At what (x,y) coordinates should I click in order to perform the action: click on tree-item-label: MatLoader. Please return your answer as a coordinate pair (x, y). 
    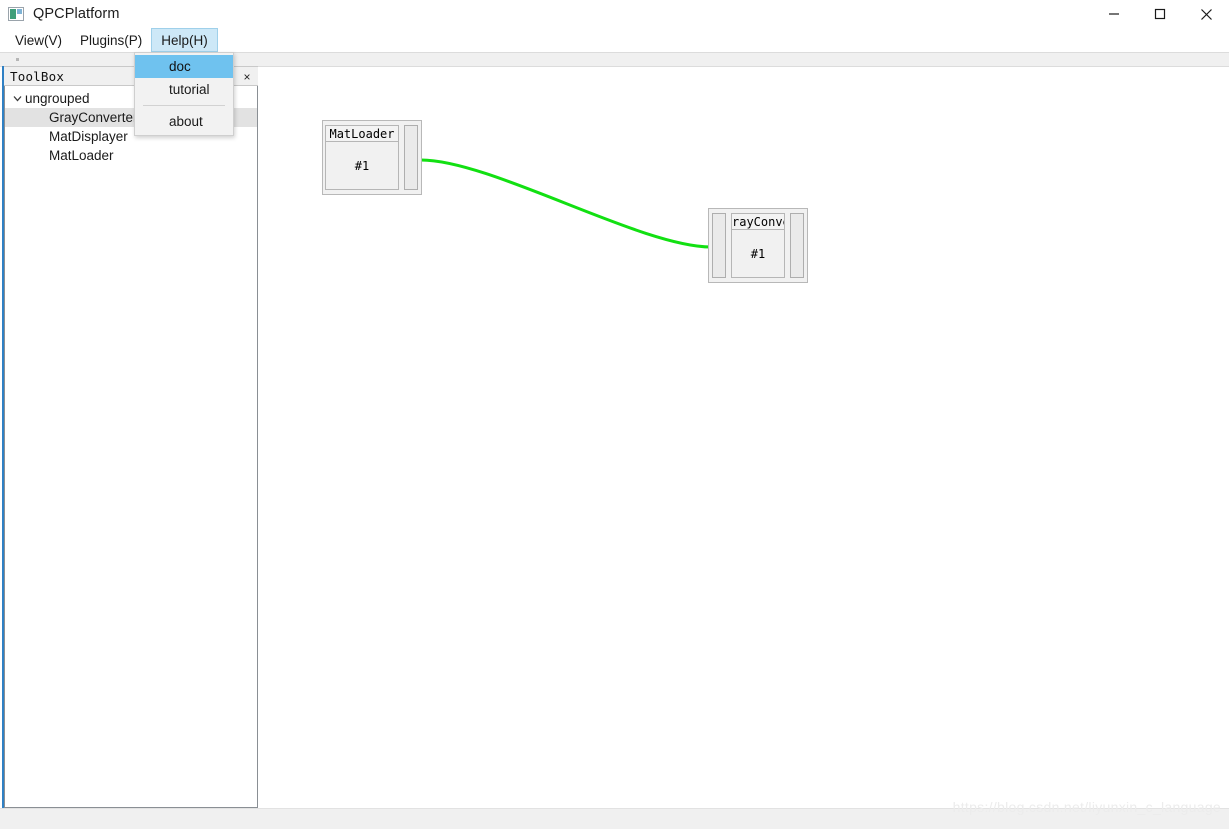
    Looking at the image, I should click on (81, 155).